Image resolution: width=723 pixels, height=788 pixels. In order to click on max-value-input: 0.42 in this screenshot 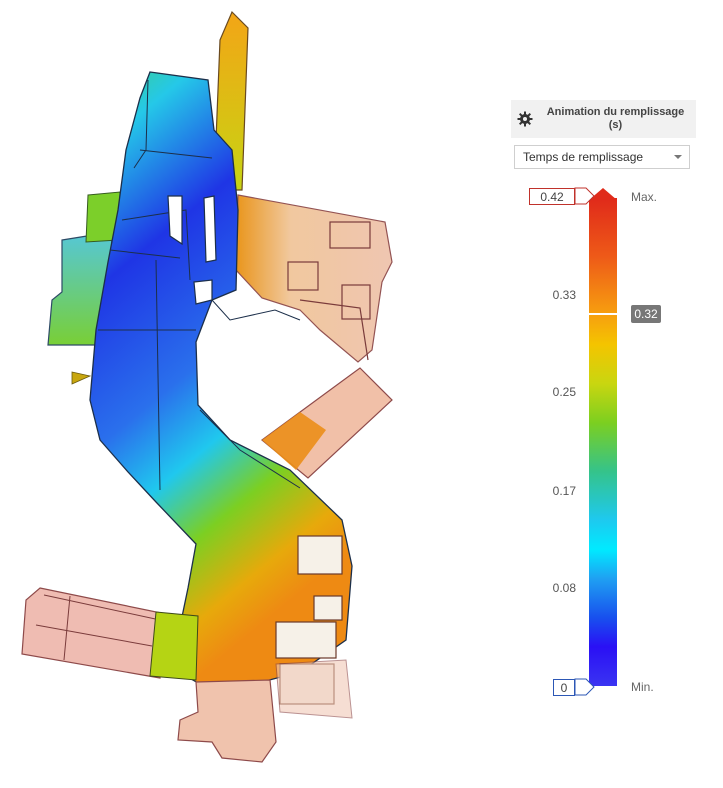, I will do `click(552, 196)`.